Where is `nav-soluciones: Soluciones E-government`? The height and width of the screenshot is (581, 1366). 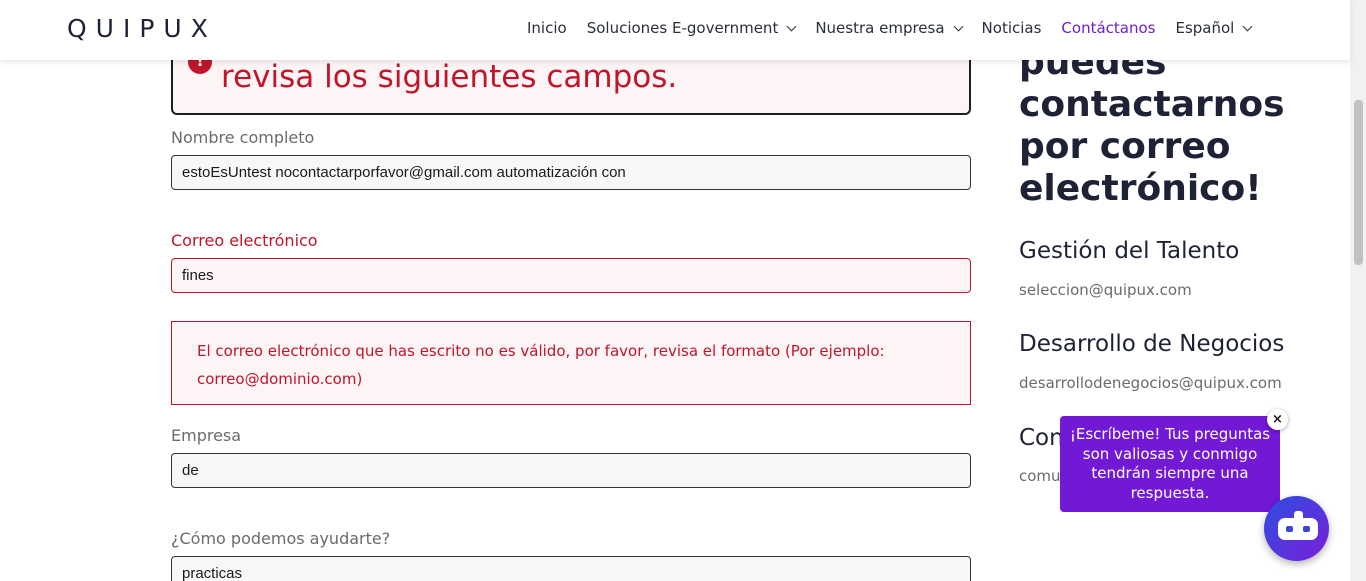 nav-soluciones: Soluciones E-government is located at coordinates (691, 28).